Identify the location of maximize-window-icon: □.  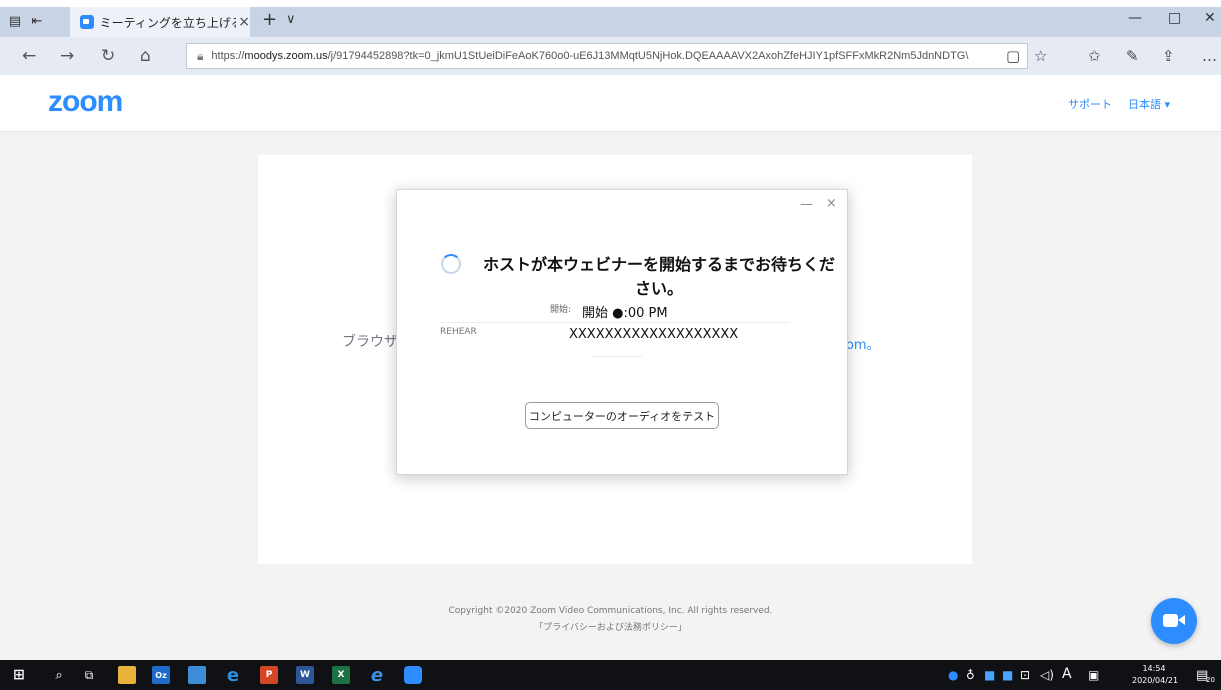
(1174, 18).